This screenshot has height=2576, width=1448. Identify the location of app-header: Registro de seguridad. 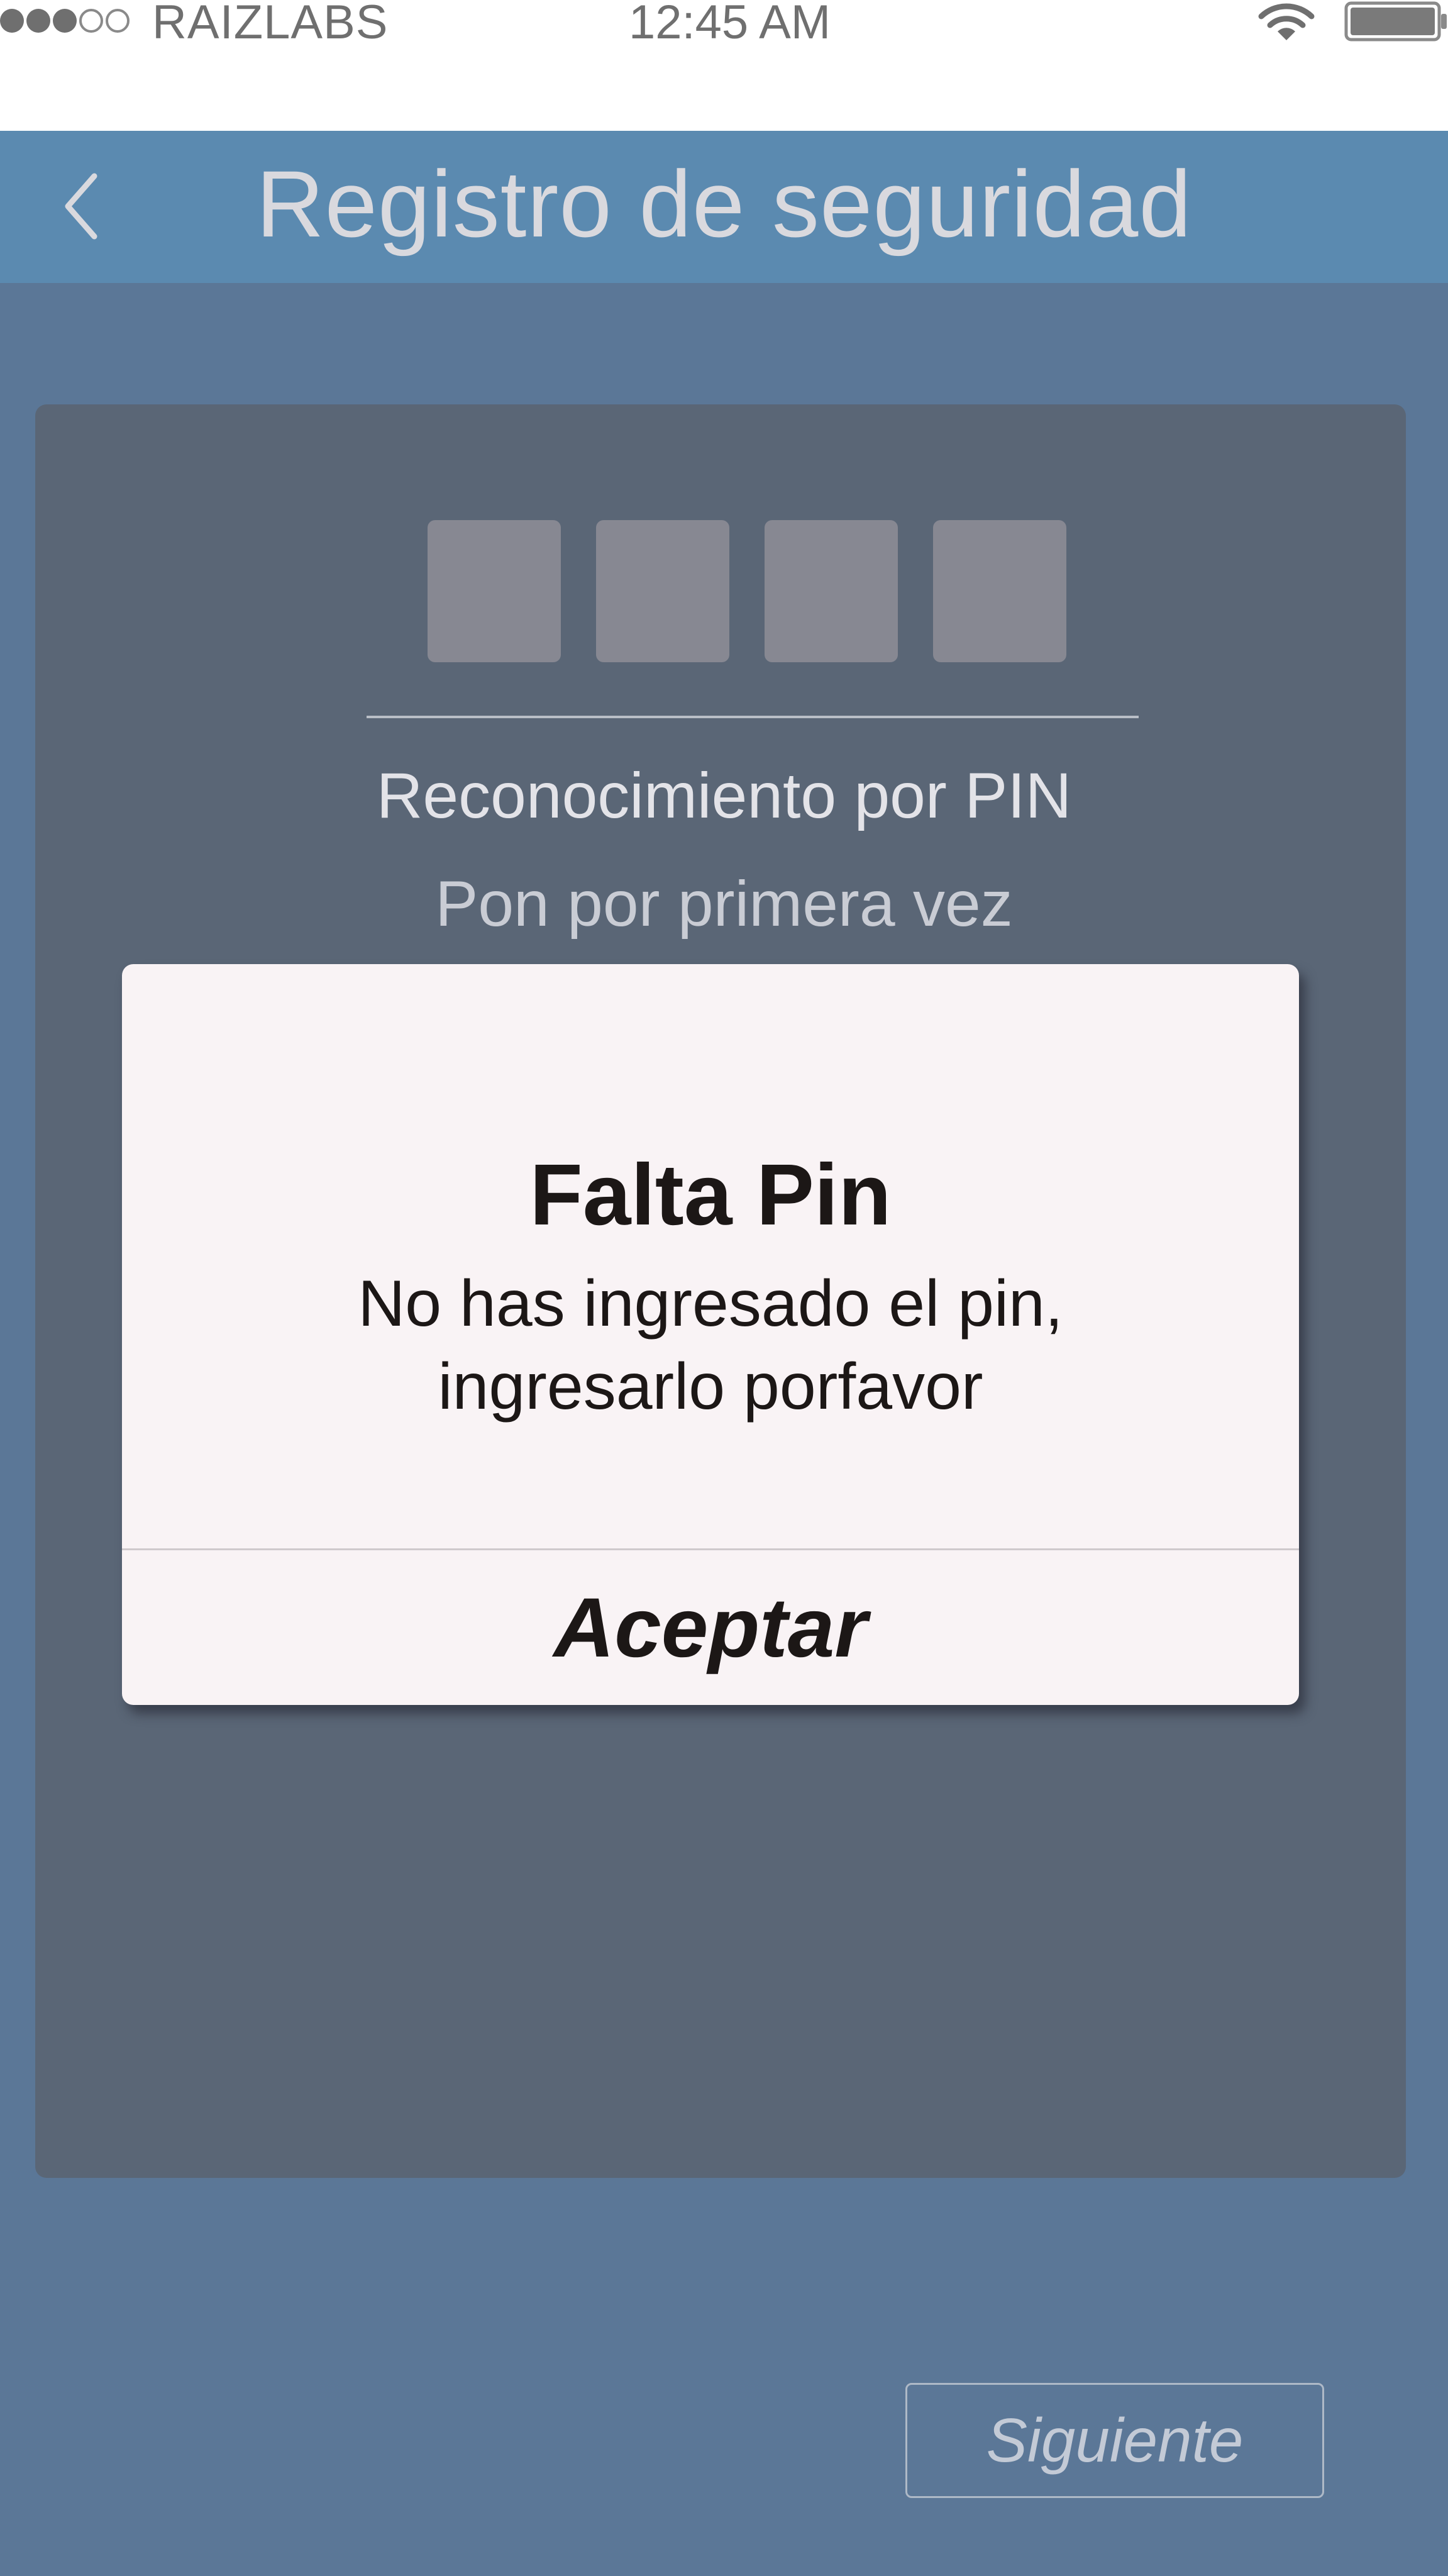
(724, 207).